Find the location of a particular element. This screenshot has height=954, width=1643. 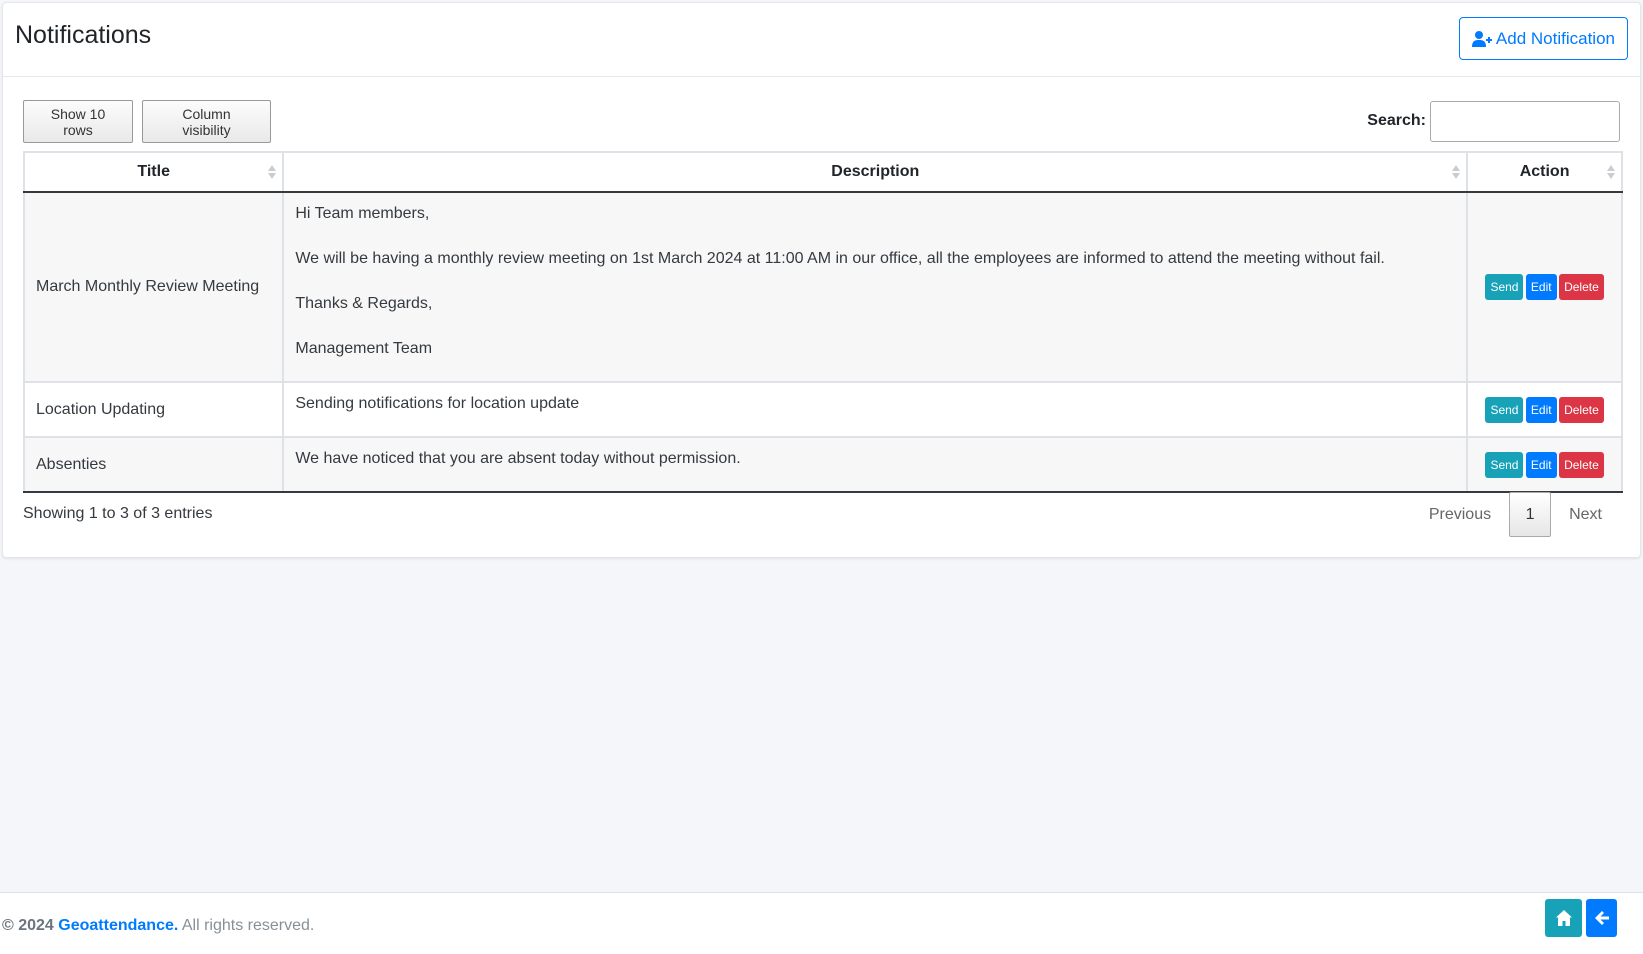

next-page-button: Next is located at coordinates (1585, 514).